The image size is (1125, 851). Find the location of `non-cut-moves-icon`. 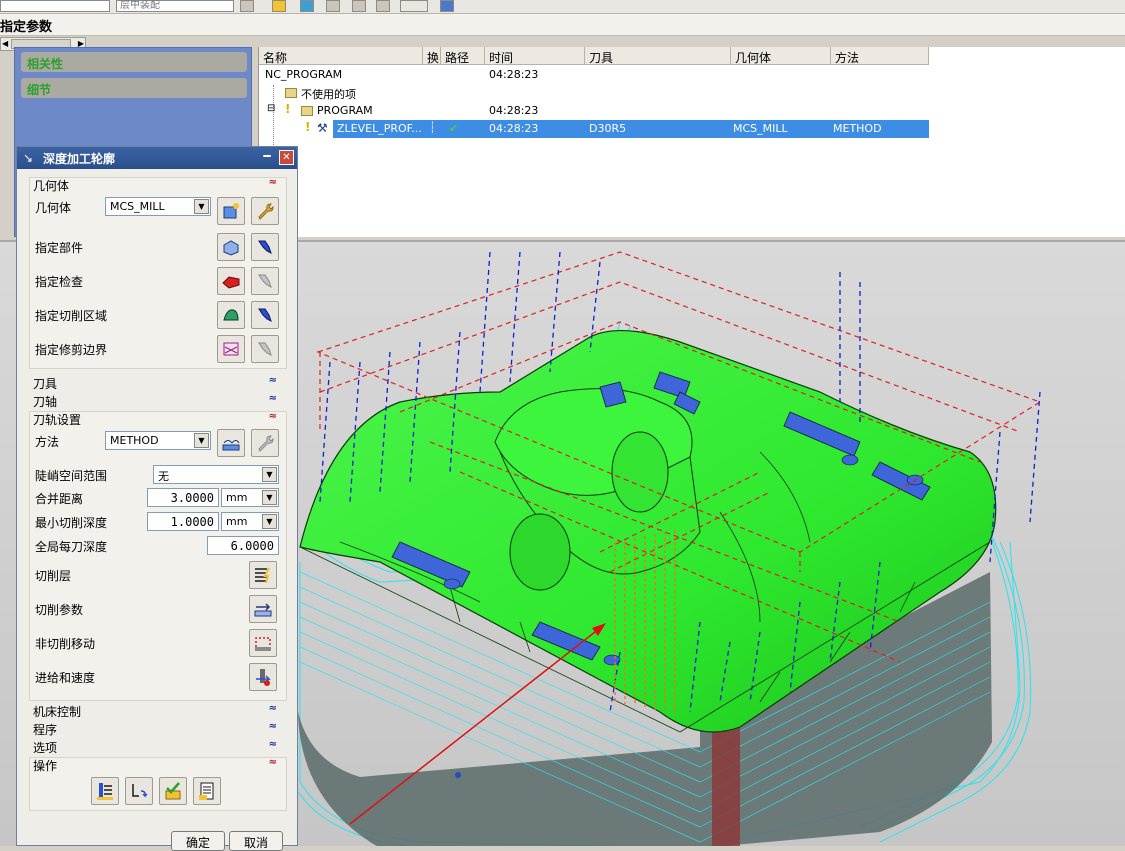

non-cut-moves-icon is located at coordinates (263, 644).